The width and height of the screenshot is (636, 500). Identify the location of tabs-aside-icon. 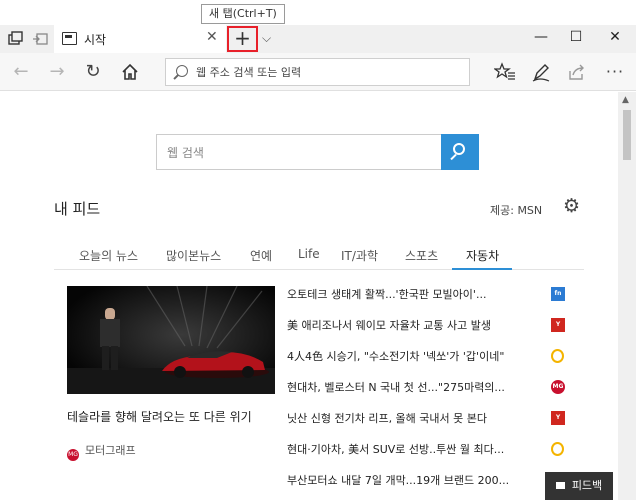
(40, 39).